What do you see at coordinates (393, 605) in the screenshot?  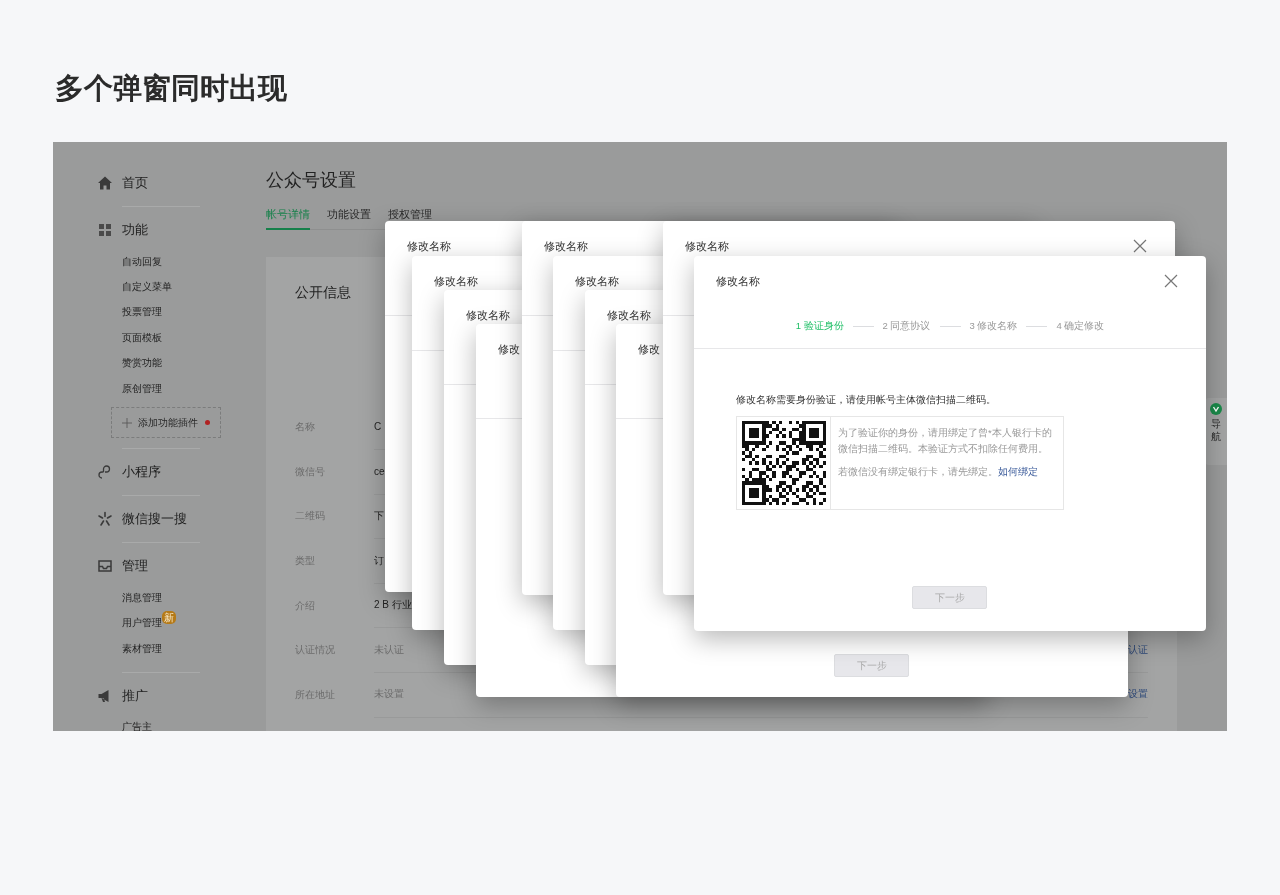 I see `field-value: 2 B 行业` at bounding box center [393, 605].